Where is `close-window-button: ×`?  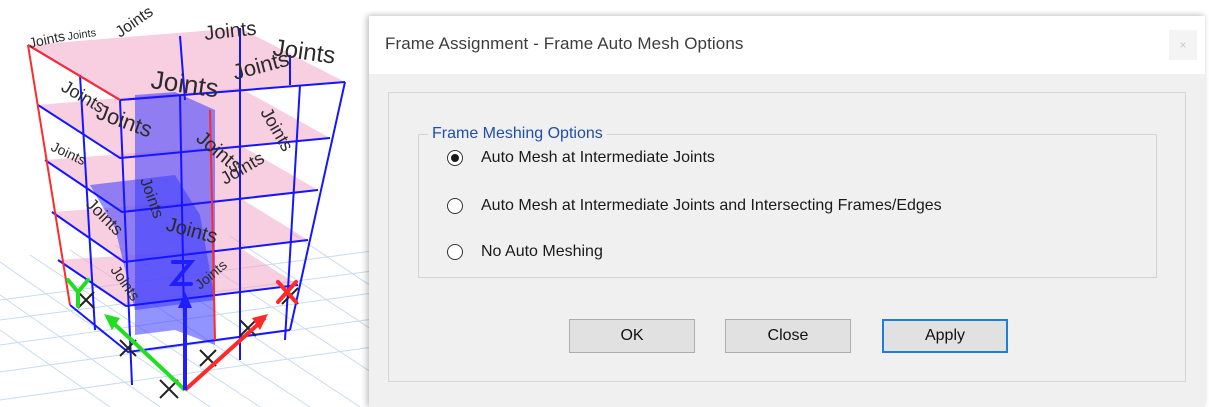 close-window-button: × is located at coordinates (1183, 45).